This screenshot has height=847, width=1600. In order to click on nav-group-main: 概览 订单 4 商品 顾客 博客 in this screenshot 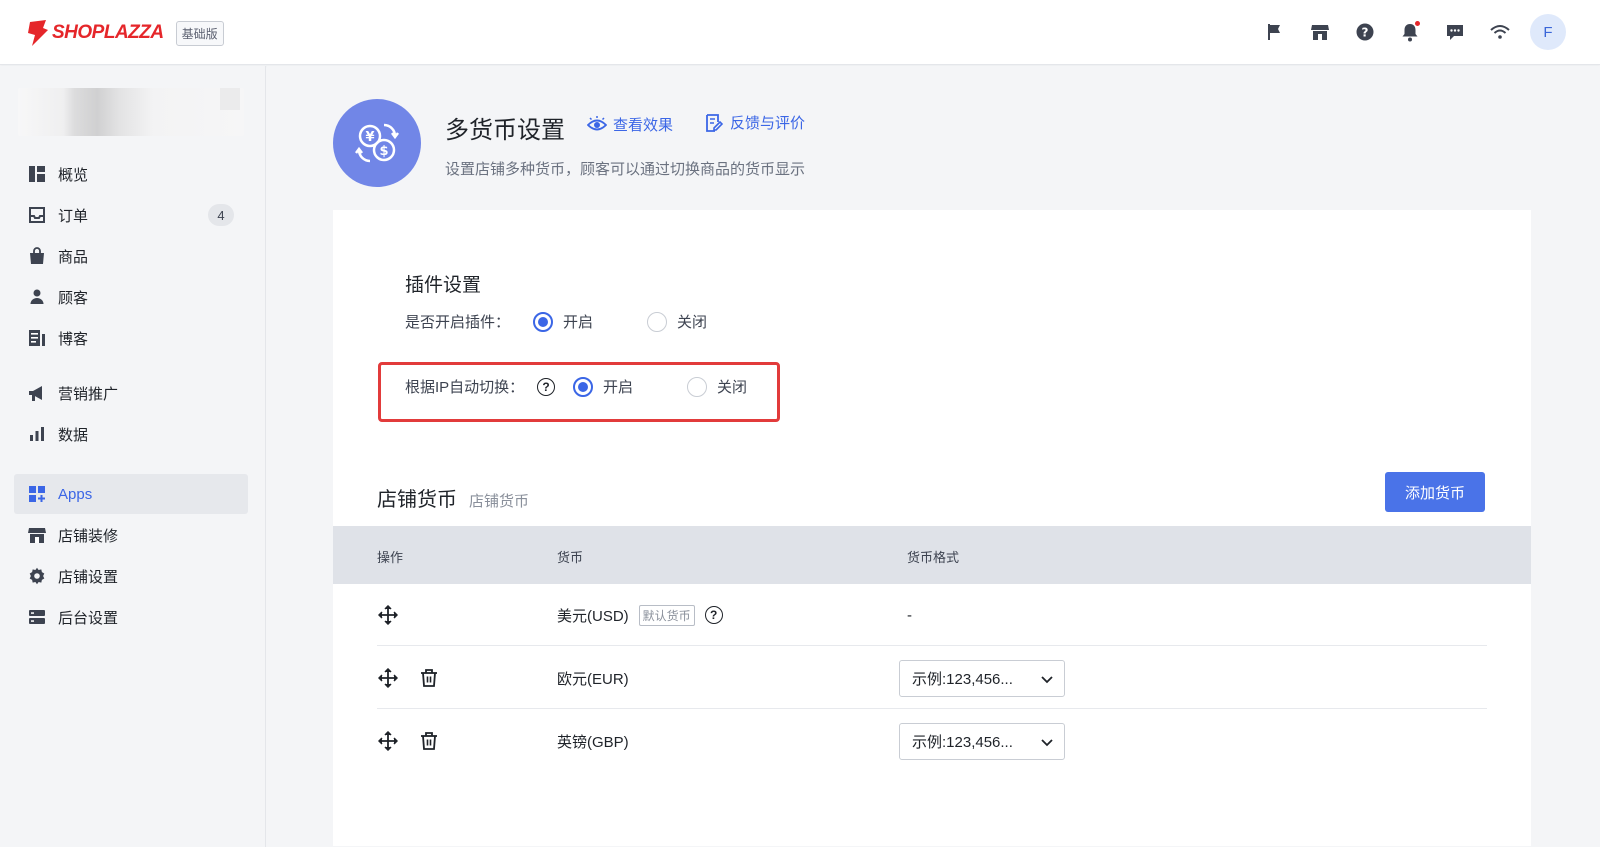, I will do `click(131, 256)`.